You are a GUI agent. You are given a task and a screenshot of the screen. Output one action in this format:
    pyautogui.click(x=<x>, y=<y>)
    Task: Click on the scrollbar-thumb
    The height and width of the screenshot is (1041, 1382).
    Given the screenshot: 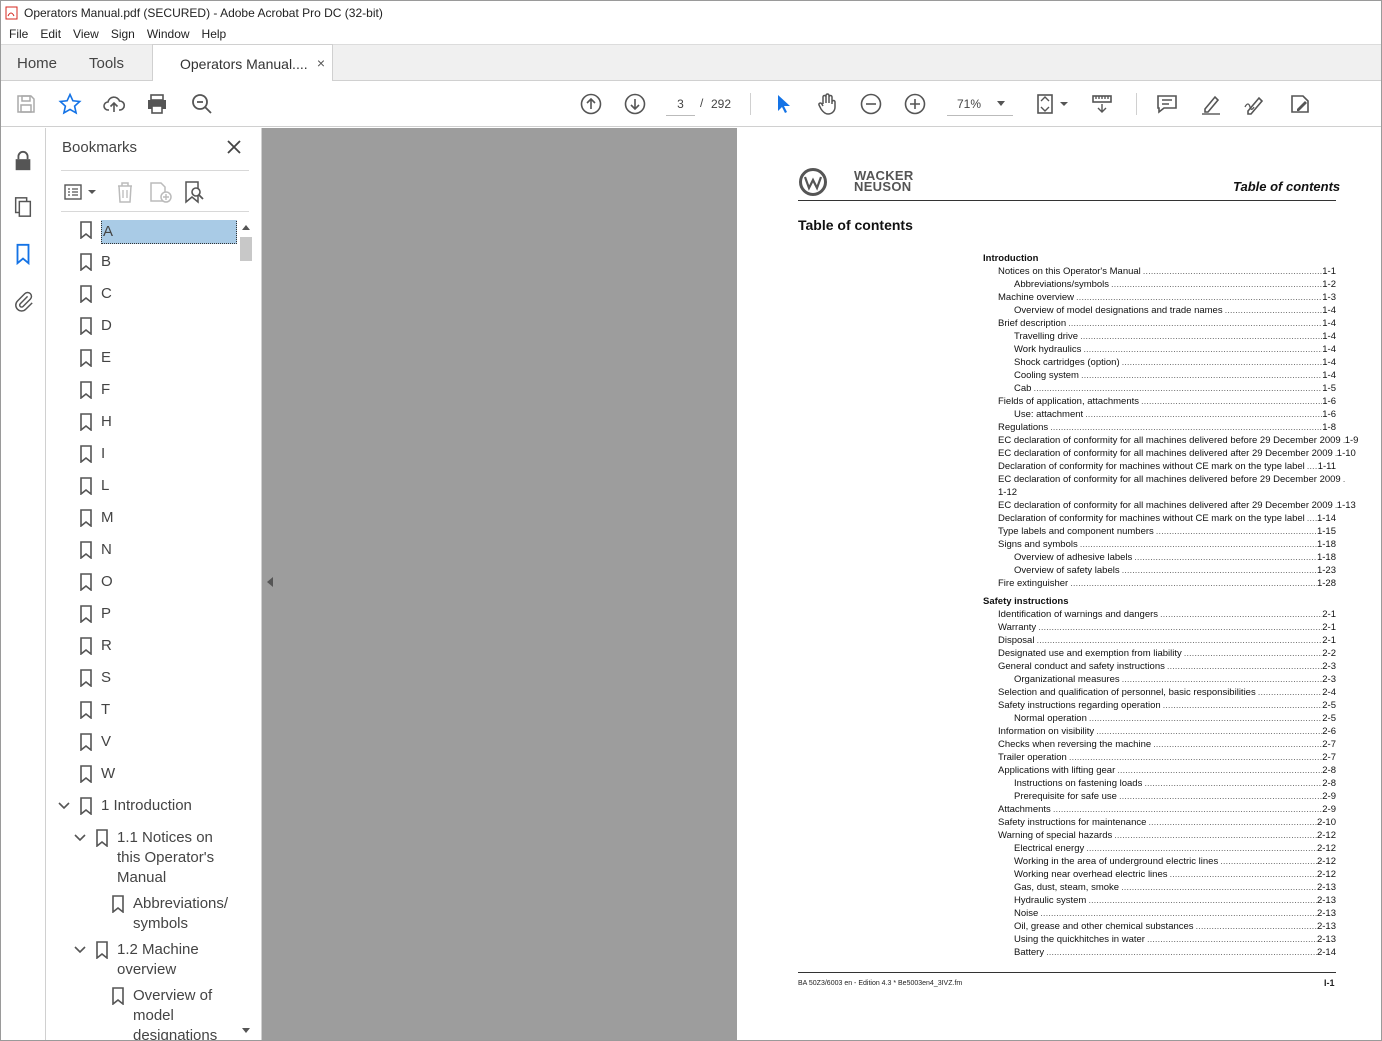 What is the action you would take?
    pyautogui.click(x=246, y=249)
    